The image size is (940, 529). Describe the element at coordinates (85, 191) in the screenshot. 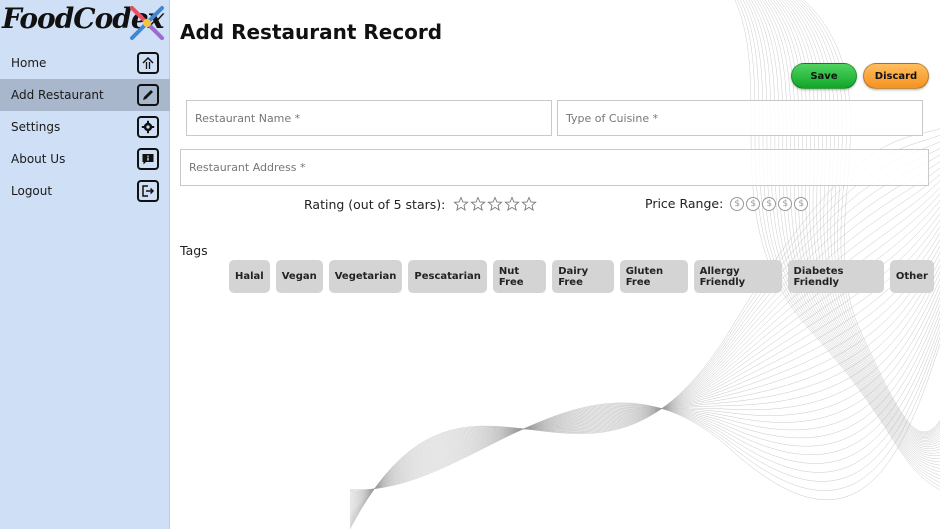

I see `sidebar-item-logout: Logout` at that location.